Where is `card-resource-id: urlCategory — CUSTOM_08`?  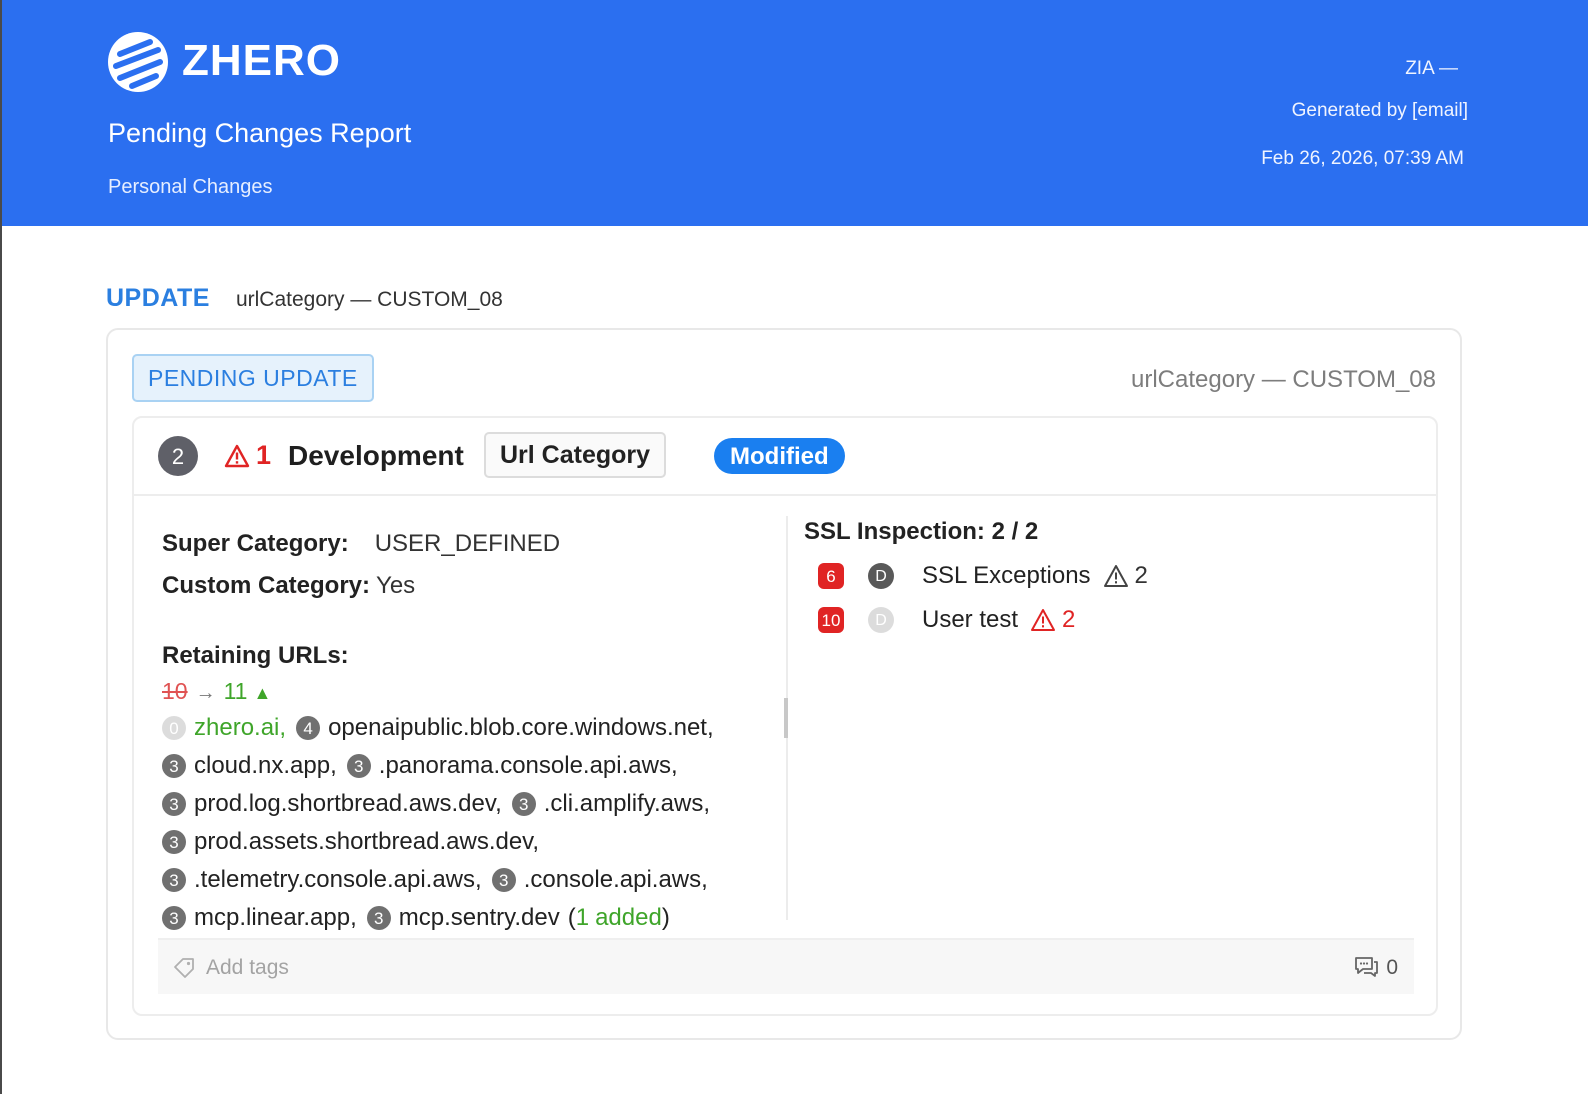 card-resource-id: urlCategory — CUSTOM_08 is located at coordinates (1283, 379).